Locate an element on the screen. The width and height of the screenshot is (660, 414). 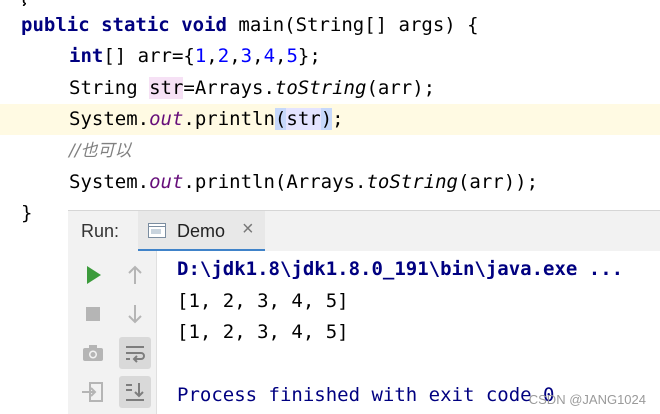
csdn-watermark: CSDN @JANG1024 is located at coordinates (587, 399).